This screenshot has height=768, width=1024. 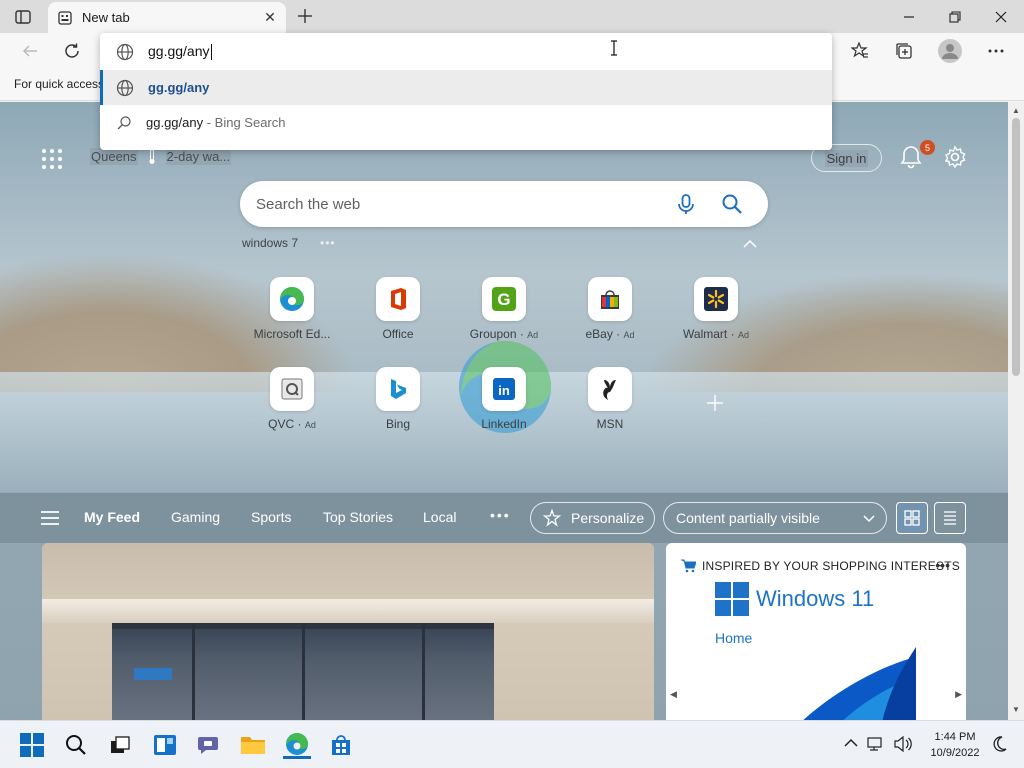 What do you see at coordinates (815, 598) in the screenshot?
I see `shopping-product-name: Windows 11` at bounding box center [815, 598].